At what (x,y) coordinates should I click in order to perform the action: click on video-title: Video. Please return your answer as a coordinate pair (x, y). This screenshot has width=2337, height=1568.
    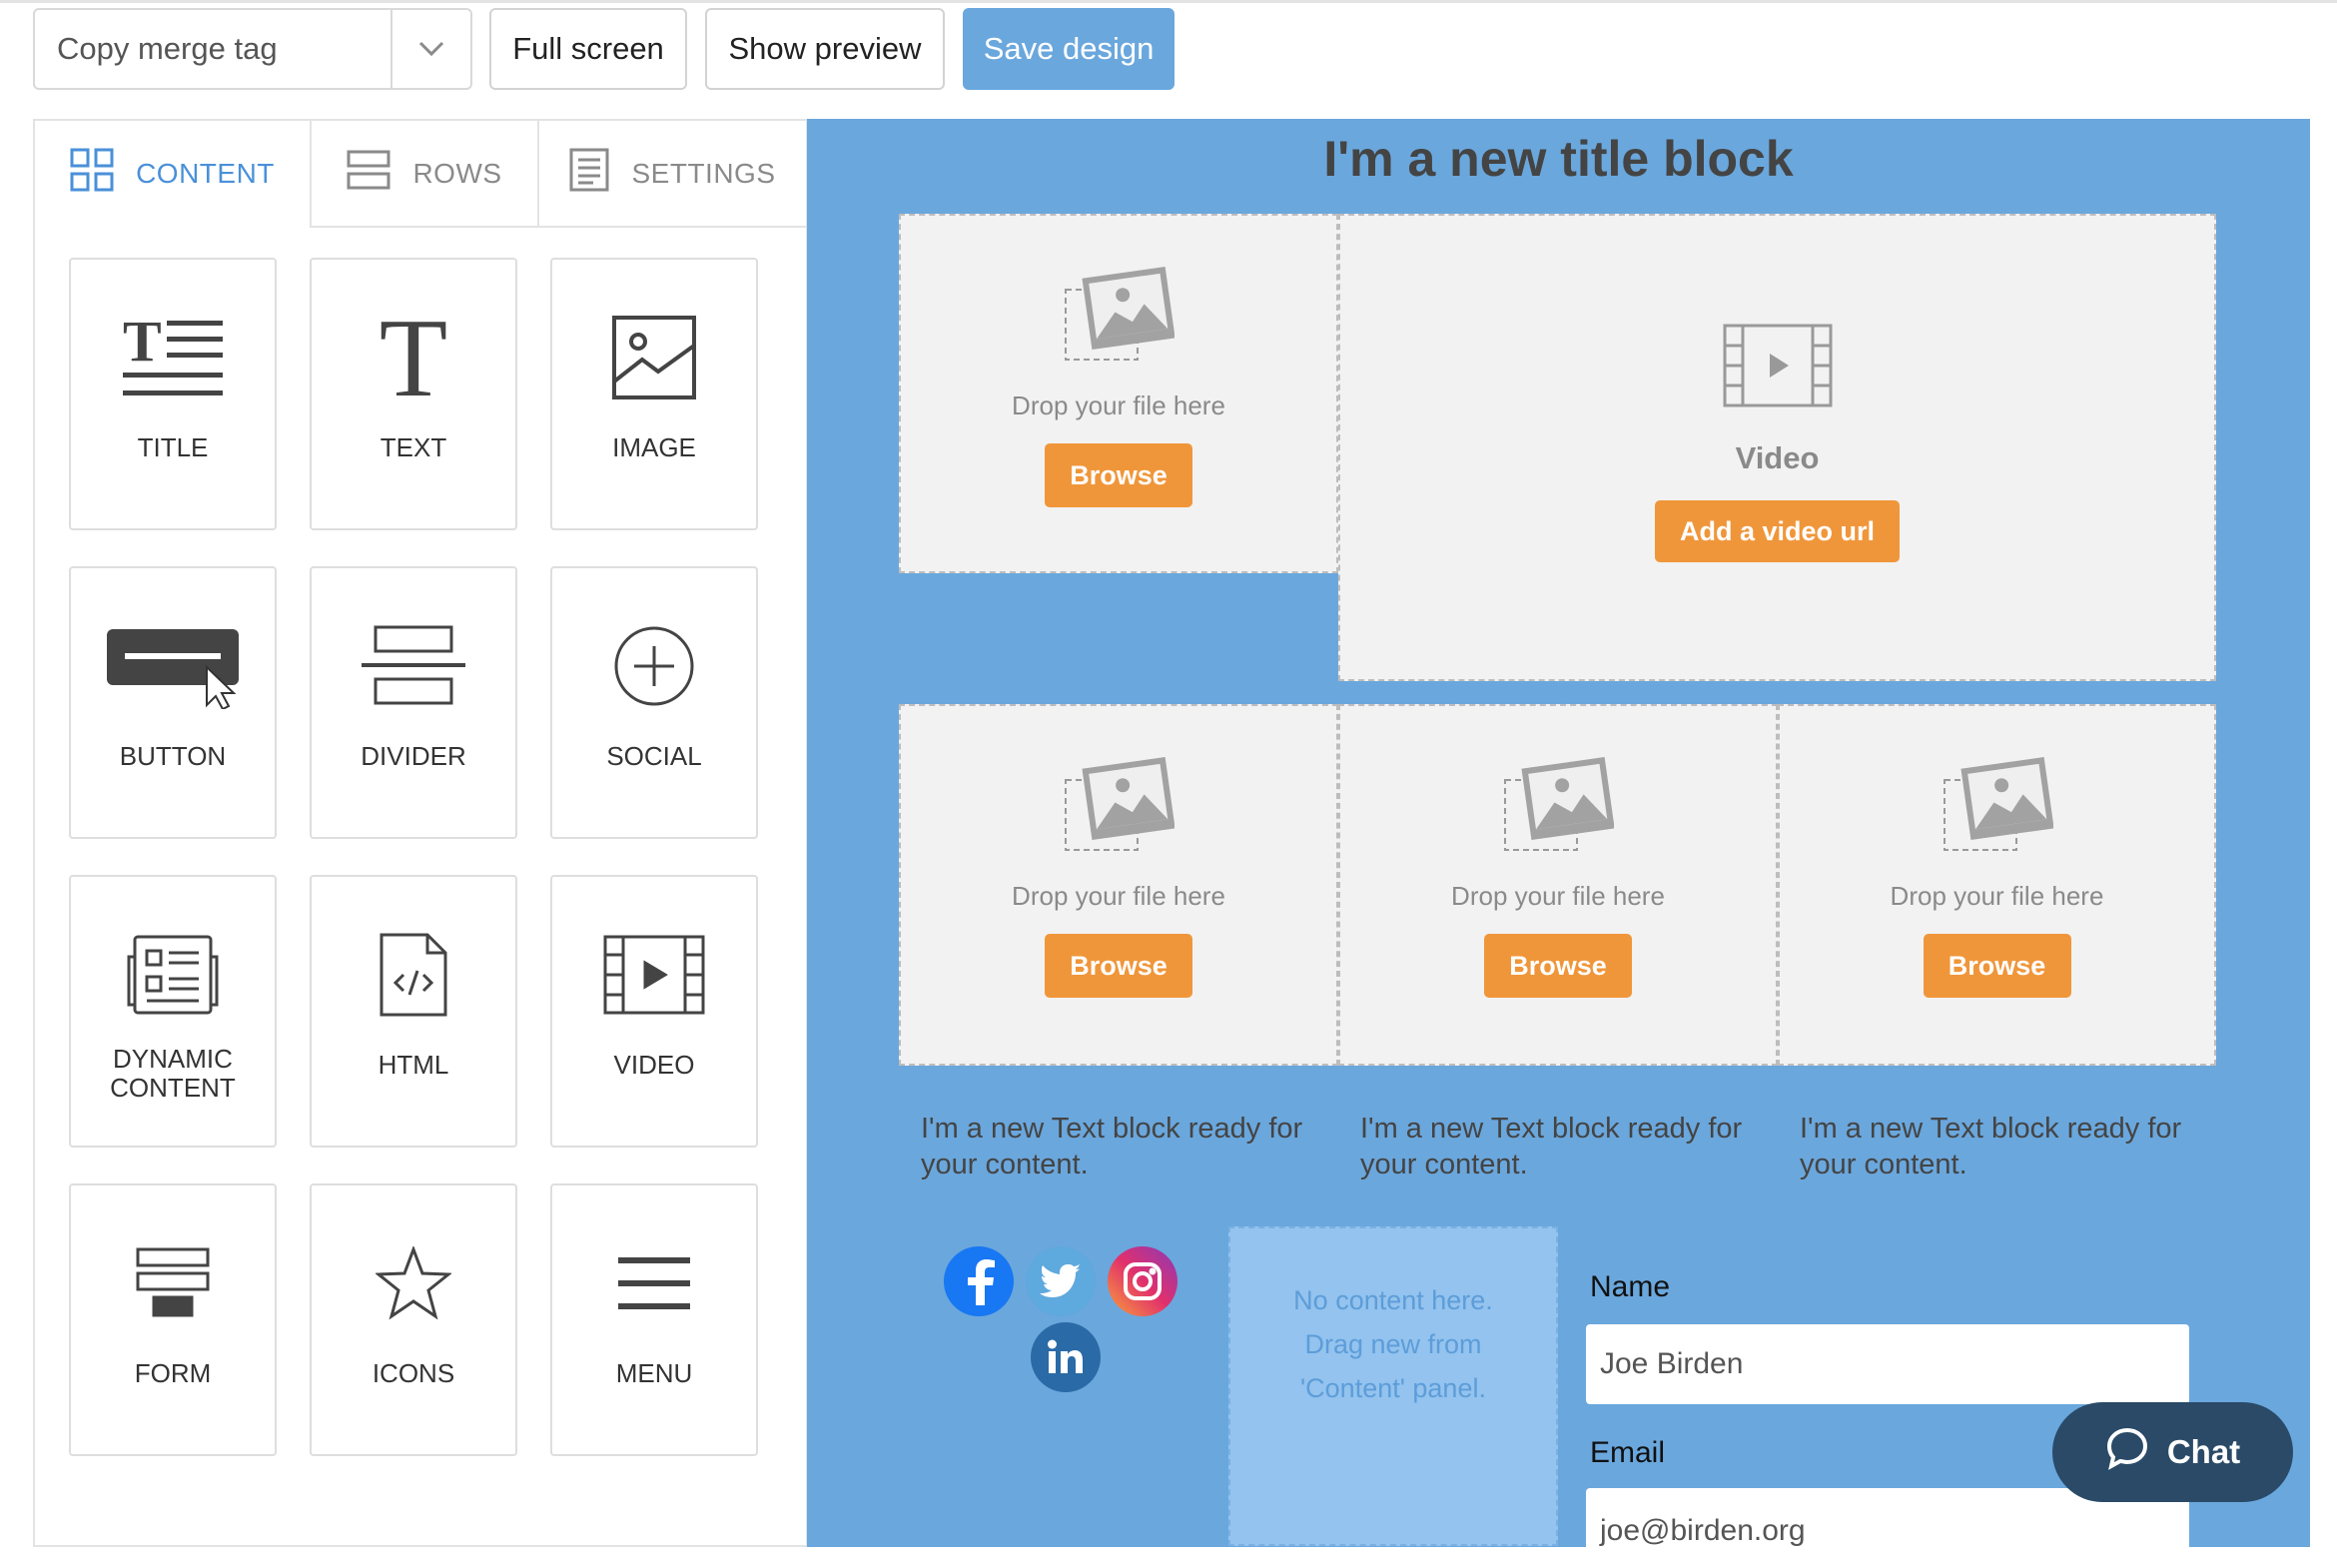
    Looking at the image, I should click on (1777, 457).